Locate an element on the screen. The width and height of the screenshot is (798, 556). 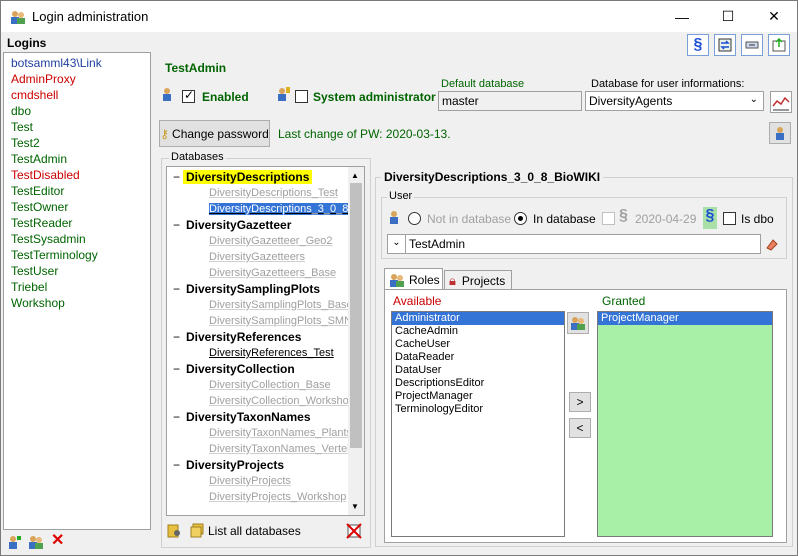
sysadmin-checkbox is located at coordinates (301, 98).